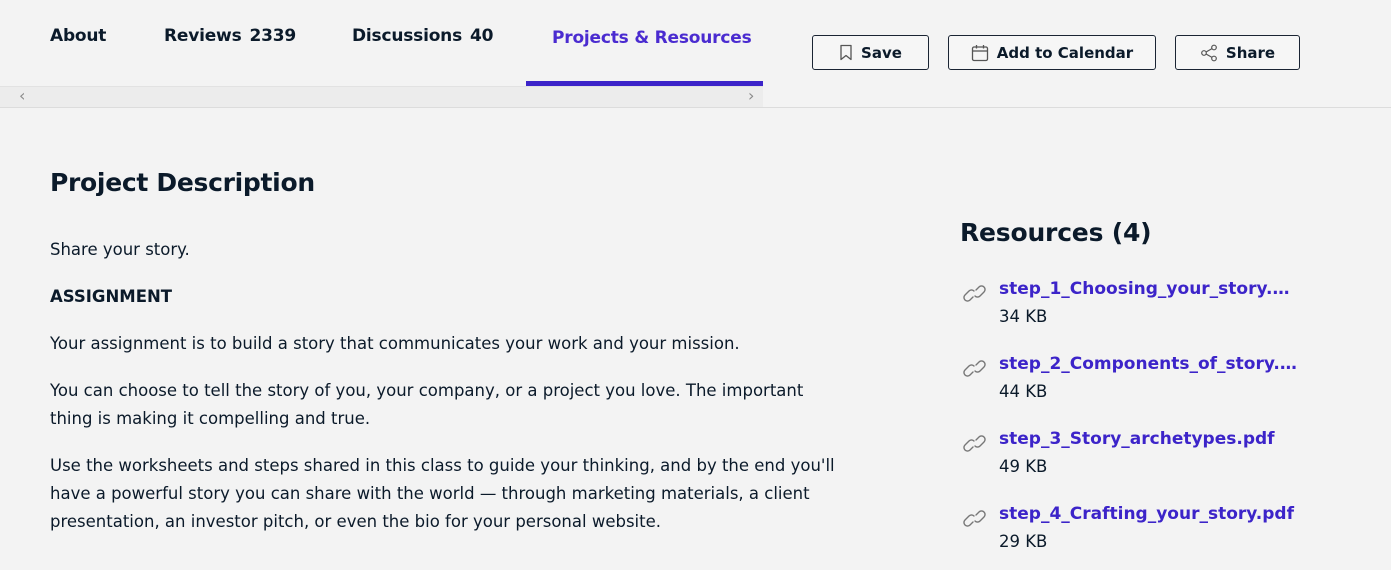 This screenshot has width=1391, height=570. Describe the element at coordinates (1142, 309) in the screenshot. I see `resource-item: step_1_Choosing_your_story.pdf 34 KB` at that location.